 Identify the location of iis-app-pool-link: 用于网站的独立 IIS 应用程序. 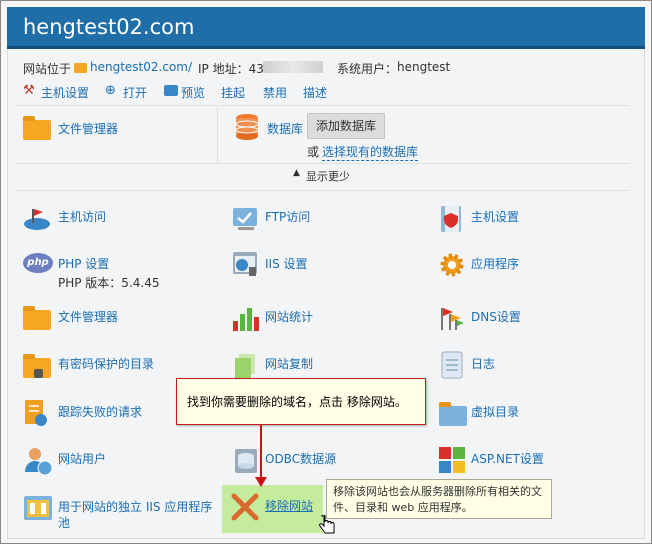
(135, 506).